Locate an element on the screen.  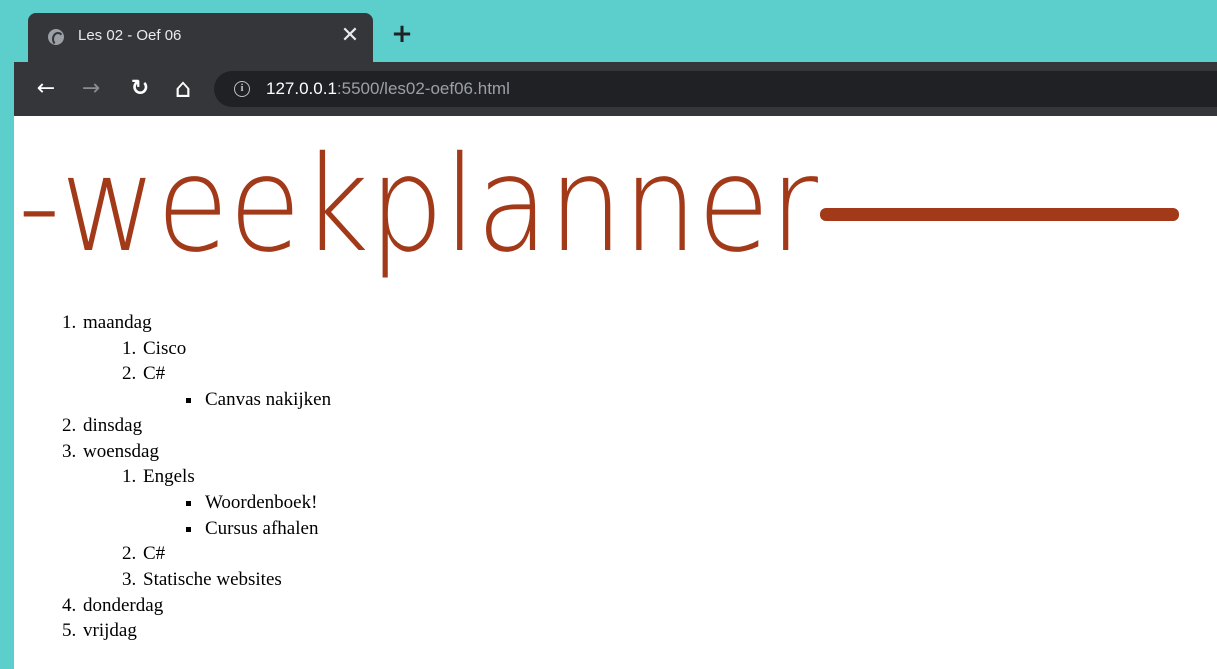
forward-arrow-icon: → is located at coordinates (91, 89).